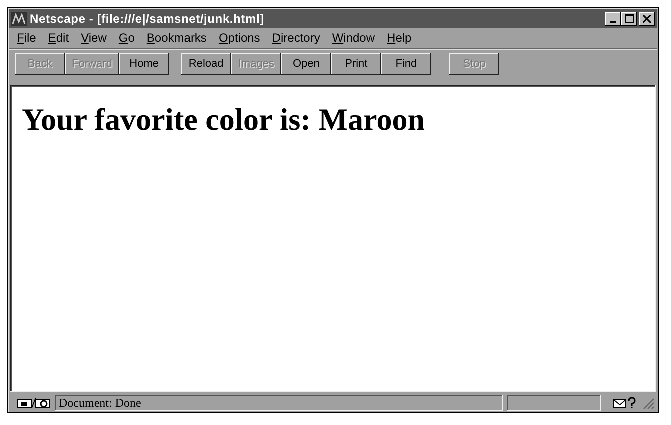  Describe the element at coordinates (148, 19) in the screenshot. I see `window-title: Netscape - [file:///e|/samsnet/junk.html]` at that location.